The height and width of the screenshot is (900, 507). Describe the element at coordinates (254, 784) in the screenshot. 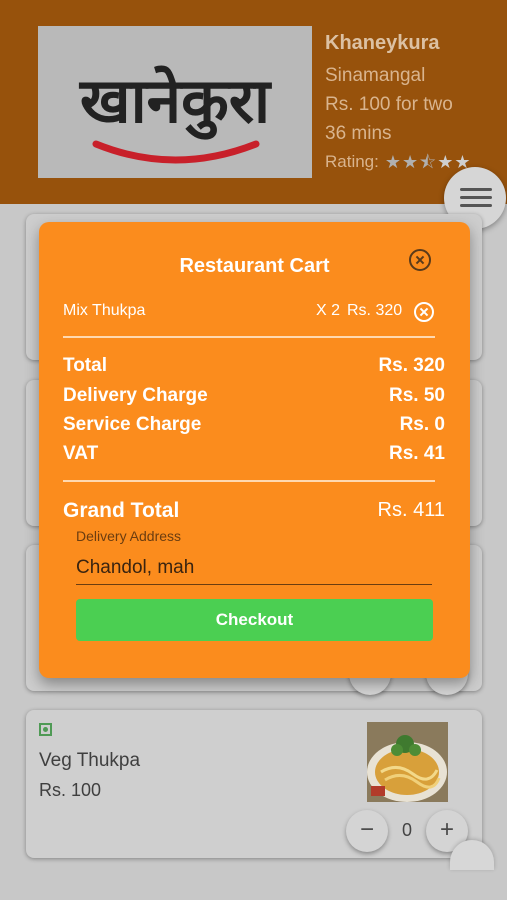

I see `menu-item-card: Veg Thukpa Rs. 100 − 0 +` at that location.